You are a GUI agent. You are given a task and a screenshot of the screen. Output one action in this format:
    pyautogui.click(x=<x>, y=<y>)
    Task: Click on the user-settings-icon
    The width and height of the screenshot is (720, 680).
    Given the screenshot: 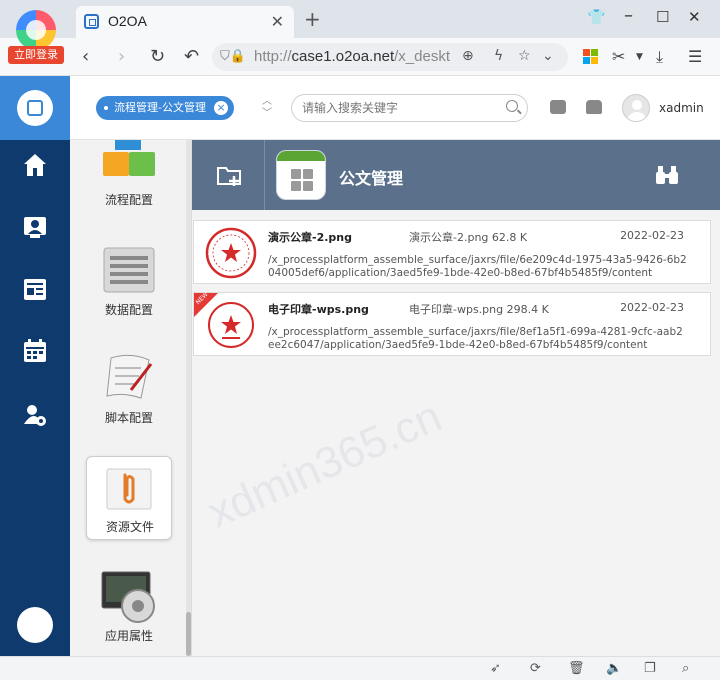 What is the action you would take?
    pyautogui.click(x=35, y=415)
    